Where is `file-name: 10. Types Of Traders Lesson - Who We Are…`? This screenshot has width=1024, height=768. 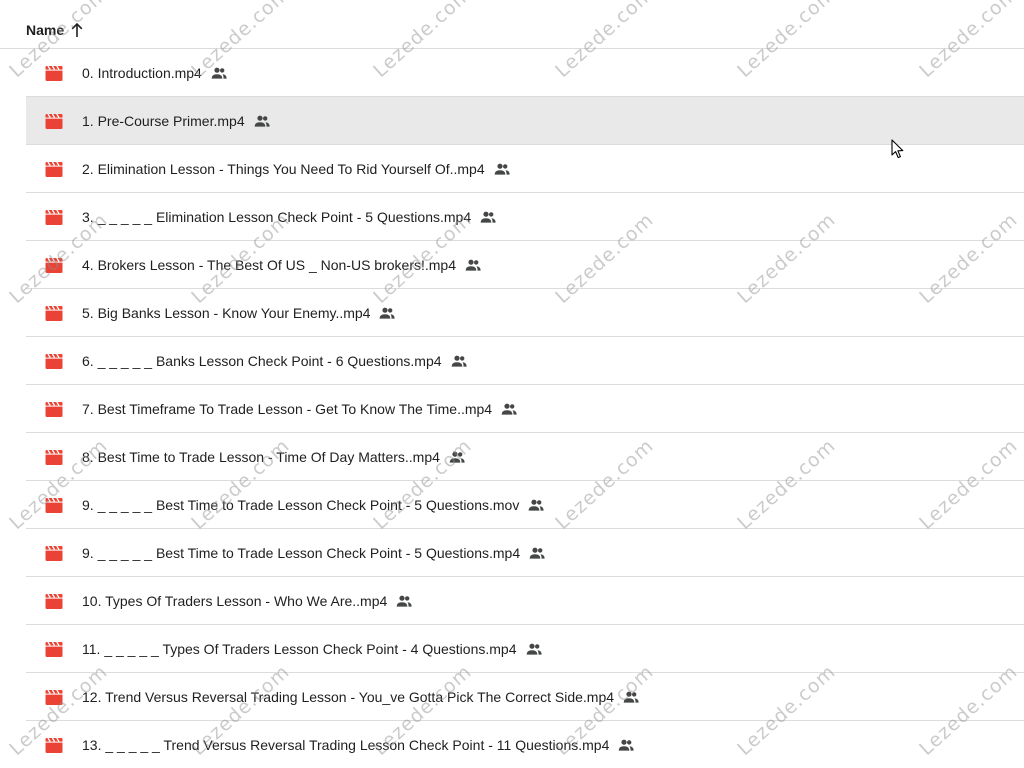
file-name: 10. Types Of Traders Lesson - Who We Are… is located at coordinates (235, 601).